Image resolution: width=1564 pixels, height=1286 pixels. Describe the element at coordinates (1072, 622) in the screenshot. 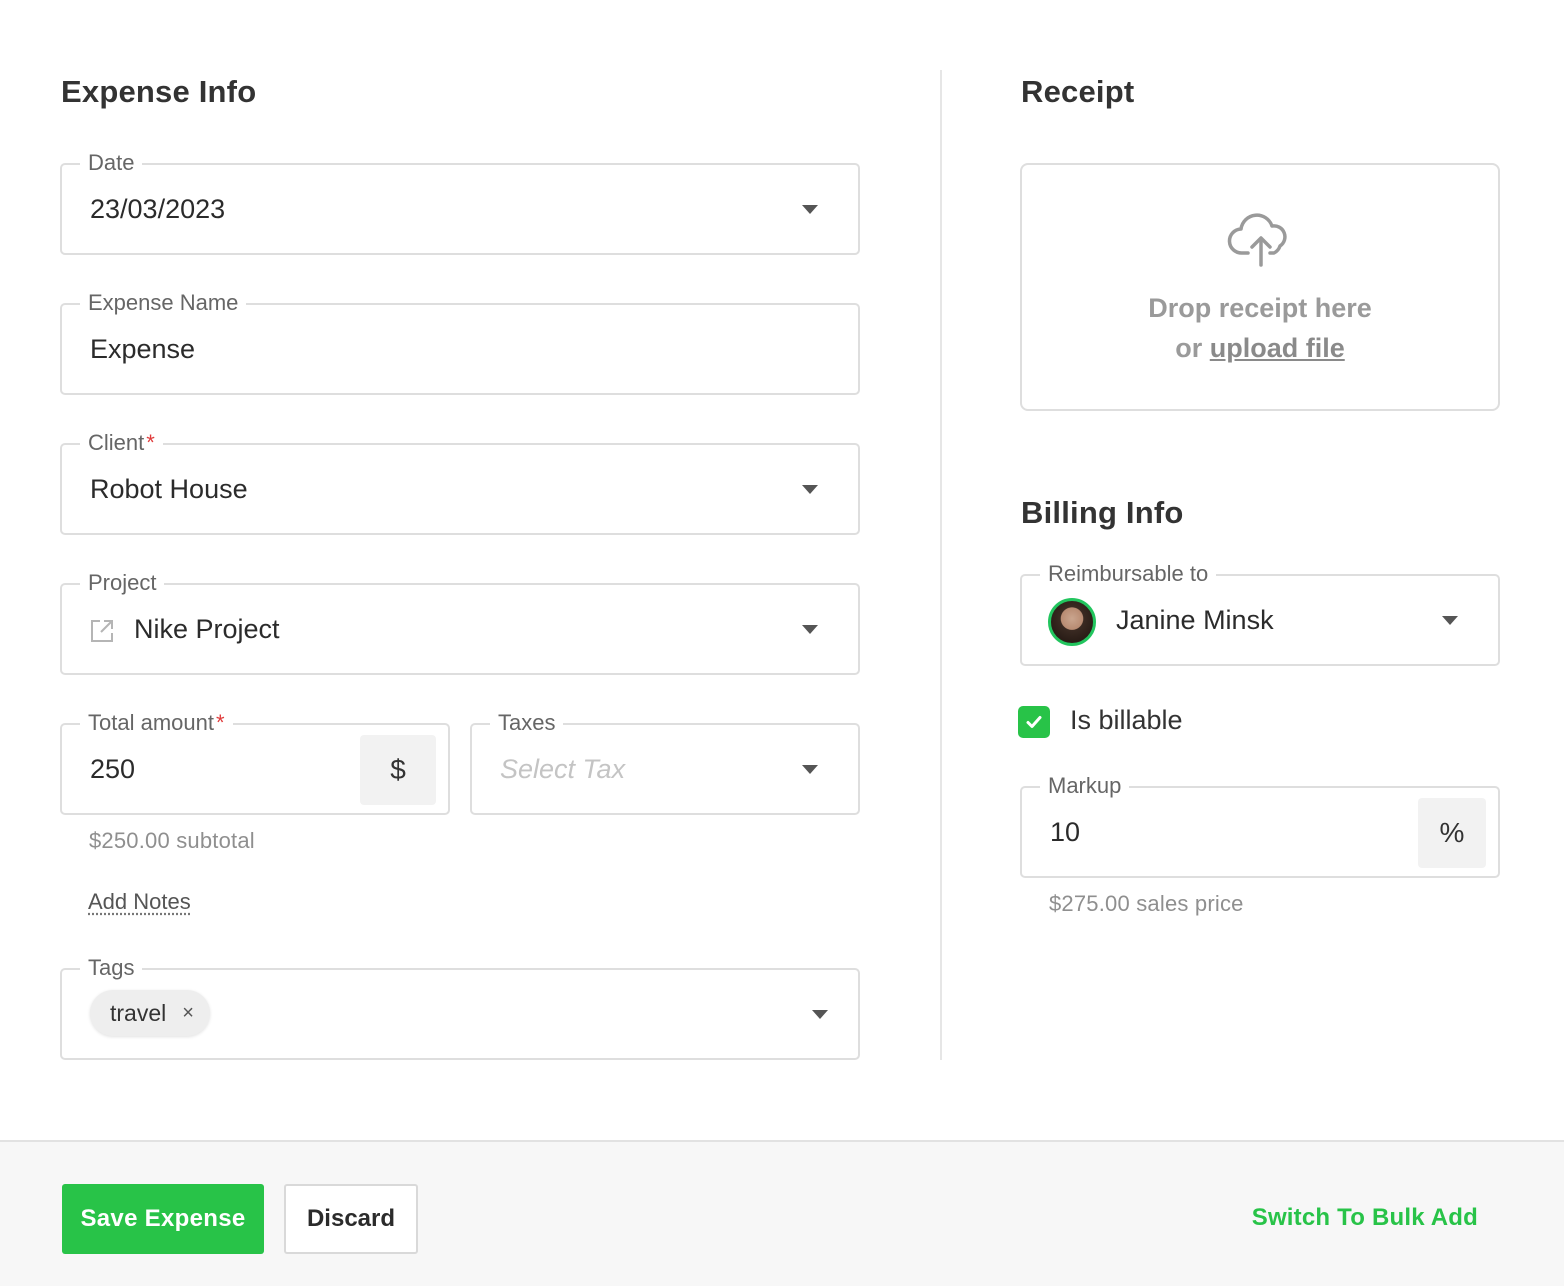

I see `avatar` at that location.